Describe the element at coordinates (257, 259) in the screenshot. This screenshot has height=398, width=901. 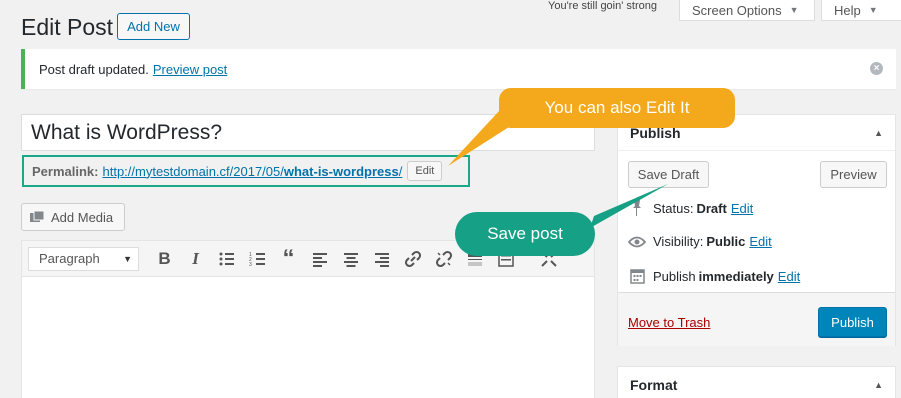
I see `numbered-list-icon: 123` at that location.